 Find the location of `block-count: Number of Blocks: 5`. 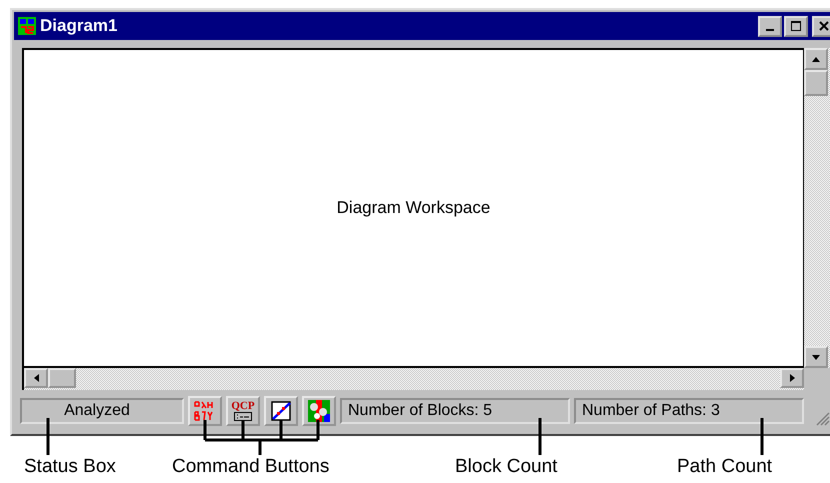

block-count: Number of Blocks: 5 is located at coordinates (455, 411).